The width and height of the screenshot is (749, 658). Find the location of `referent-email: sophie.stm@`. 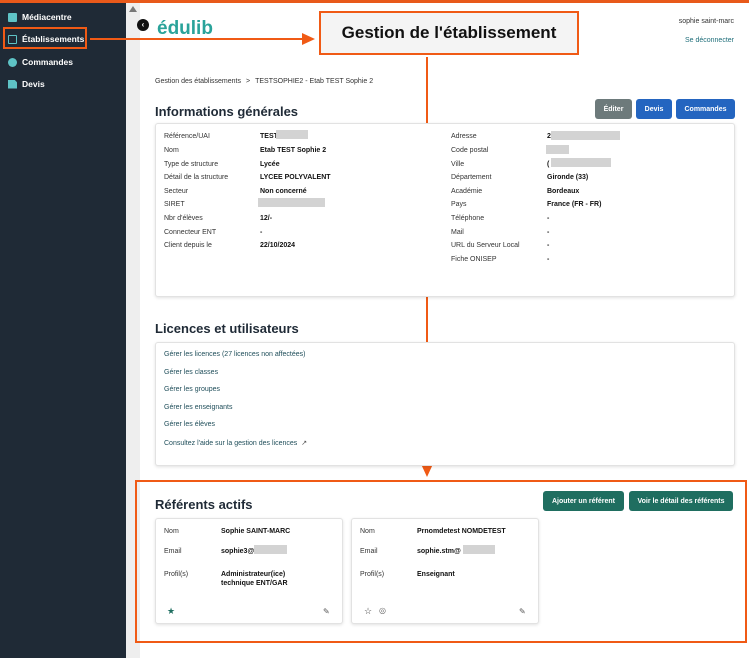

referent-email: sophie.stm@ is located at coordinates (439, 551).